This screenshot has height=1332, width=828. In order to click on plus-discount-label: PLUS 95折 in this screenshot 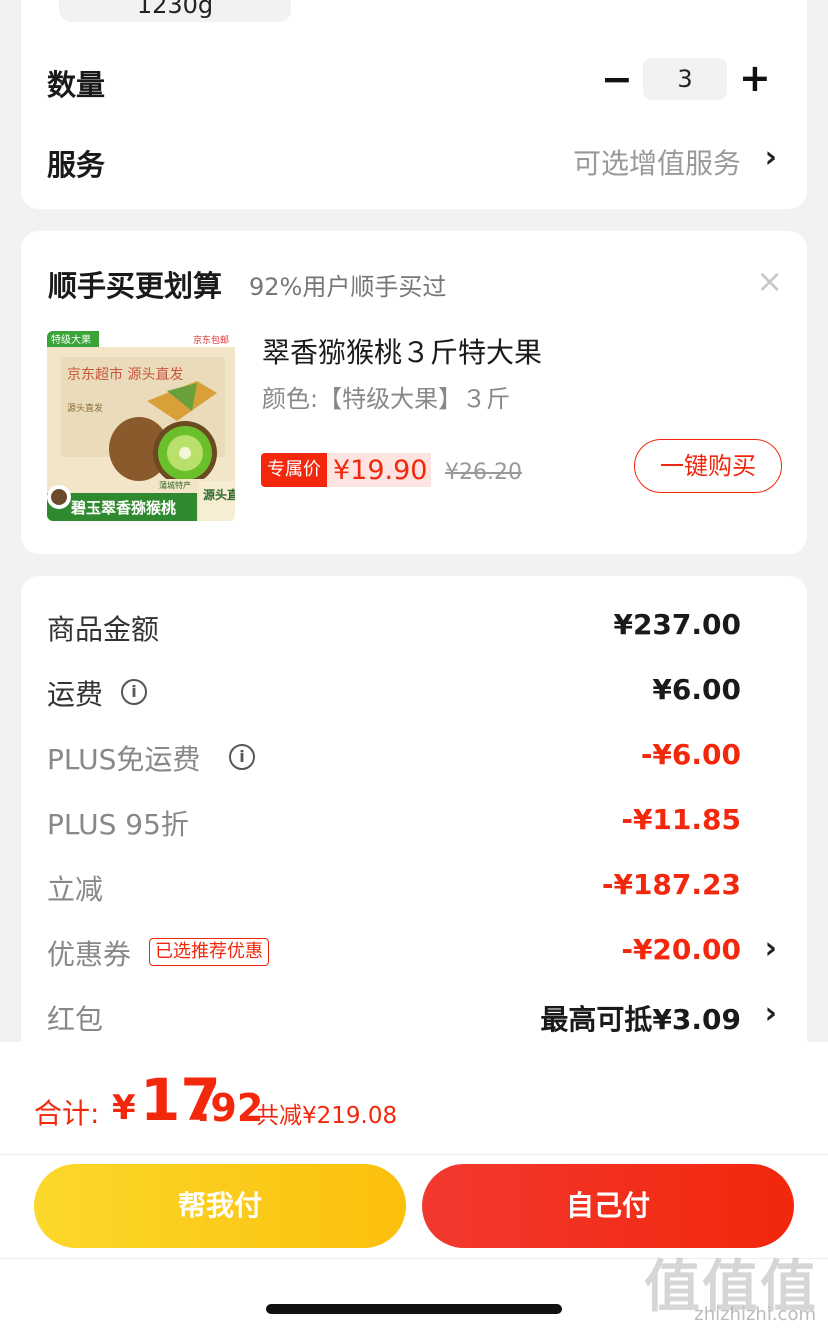, I will do `click(118, 824)`.